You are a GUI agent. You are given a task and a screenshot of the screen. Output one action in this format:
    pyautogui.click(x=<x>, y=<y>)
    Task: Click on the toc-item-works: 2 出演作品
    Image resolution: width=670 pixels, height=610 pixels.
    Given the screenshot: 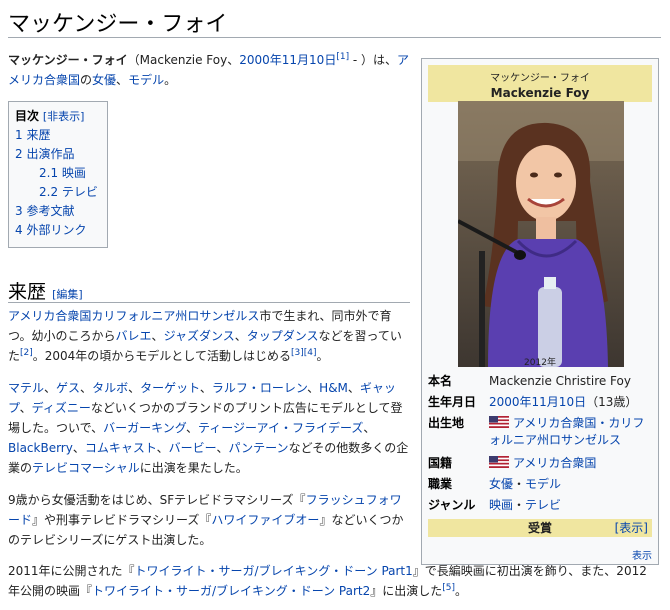 What is the action you would take?
    pyautogui.click(x=44, y=154)
    